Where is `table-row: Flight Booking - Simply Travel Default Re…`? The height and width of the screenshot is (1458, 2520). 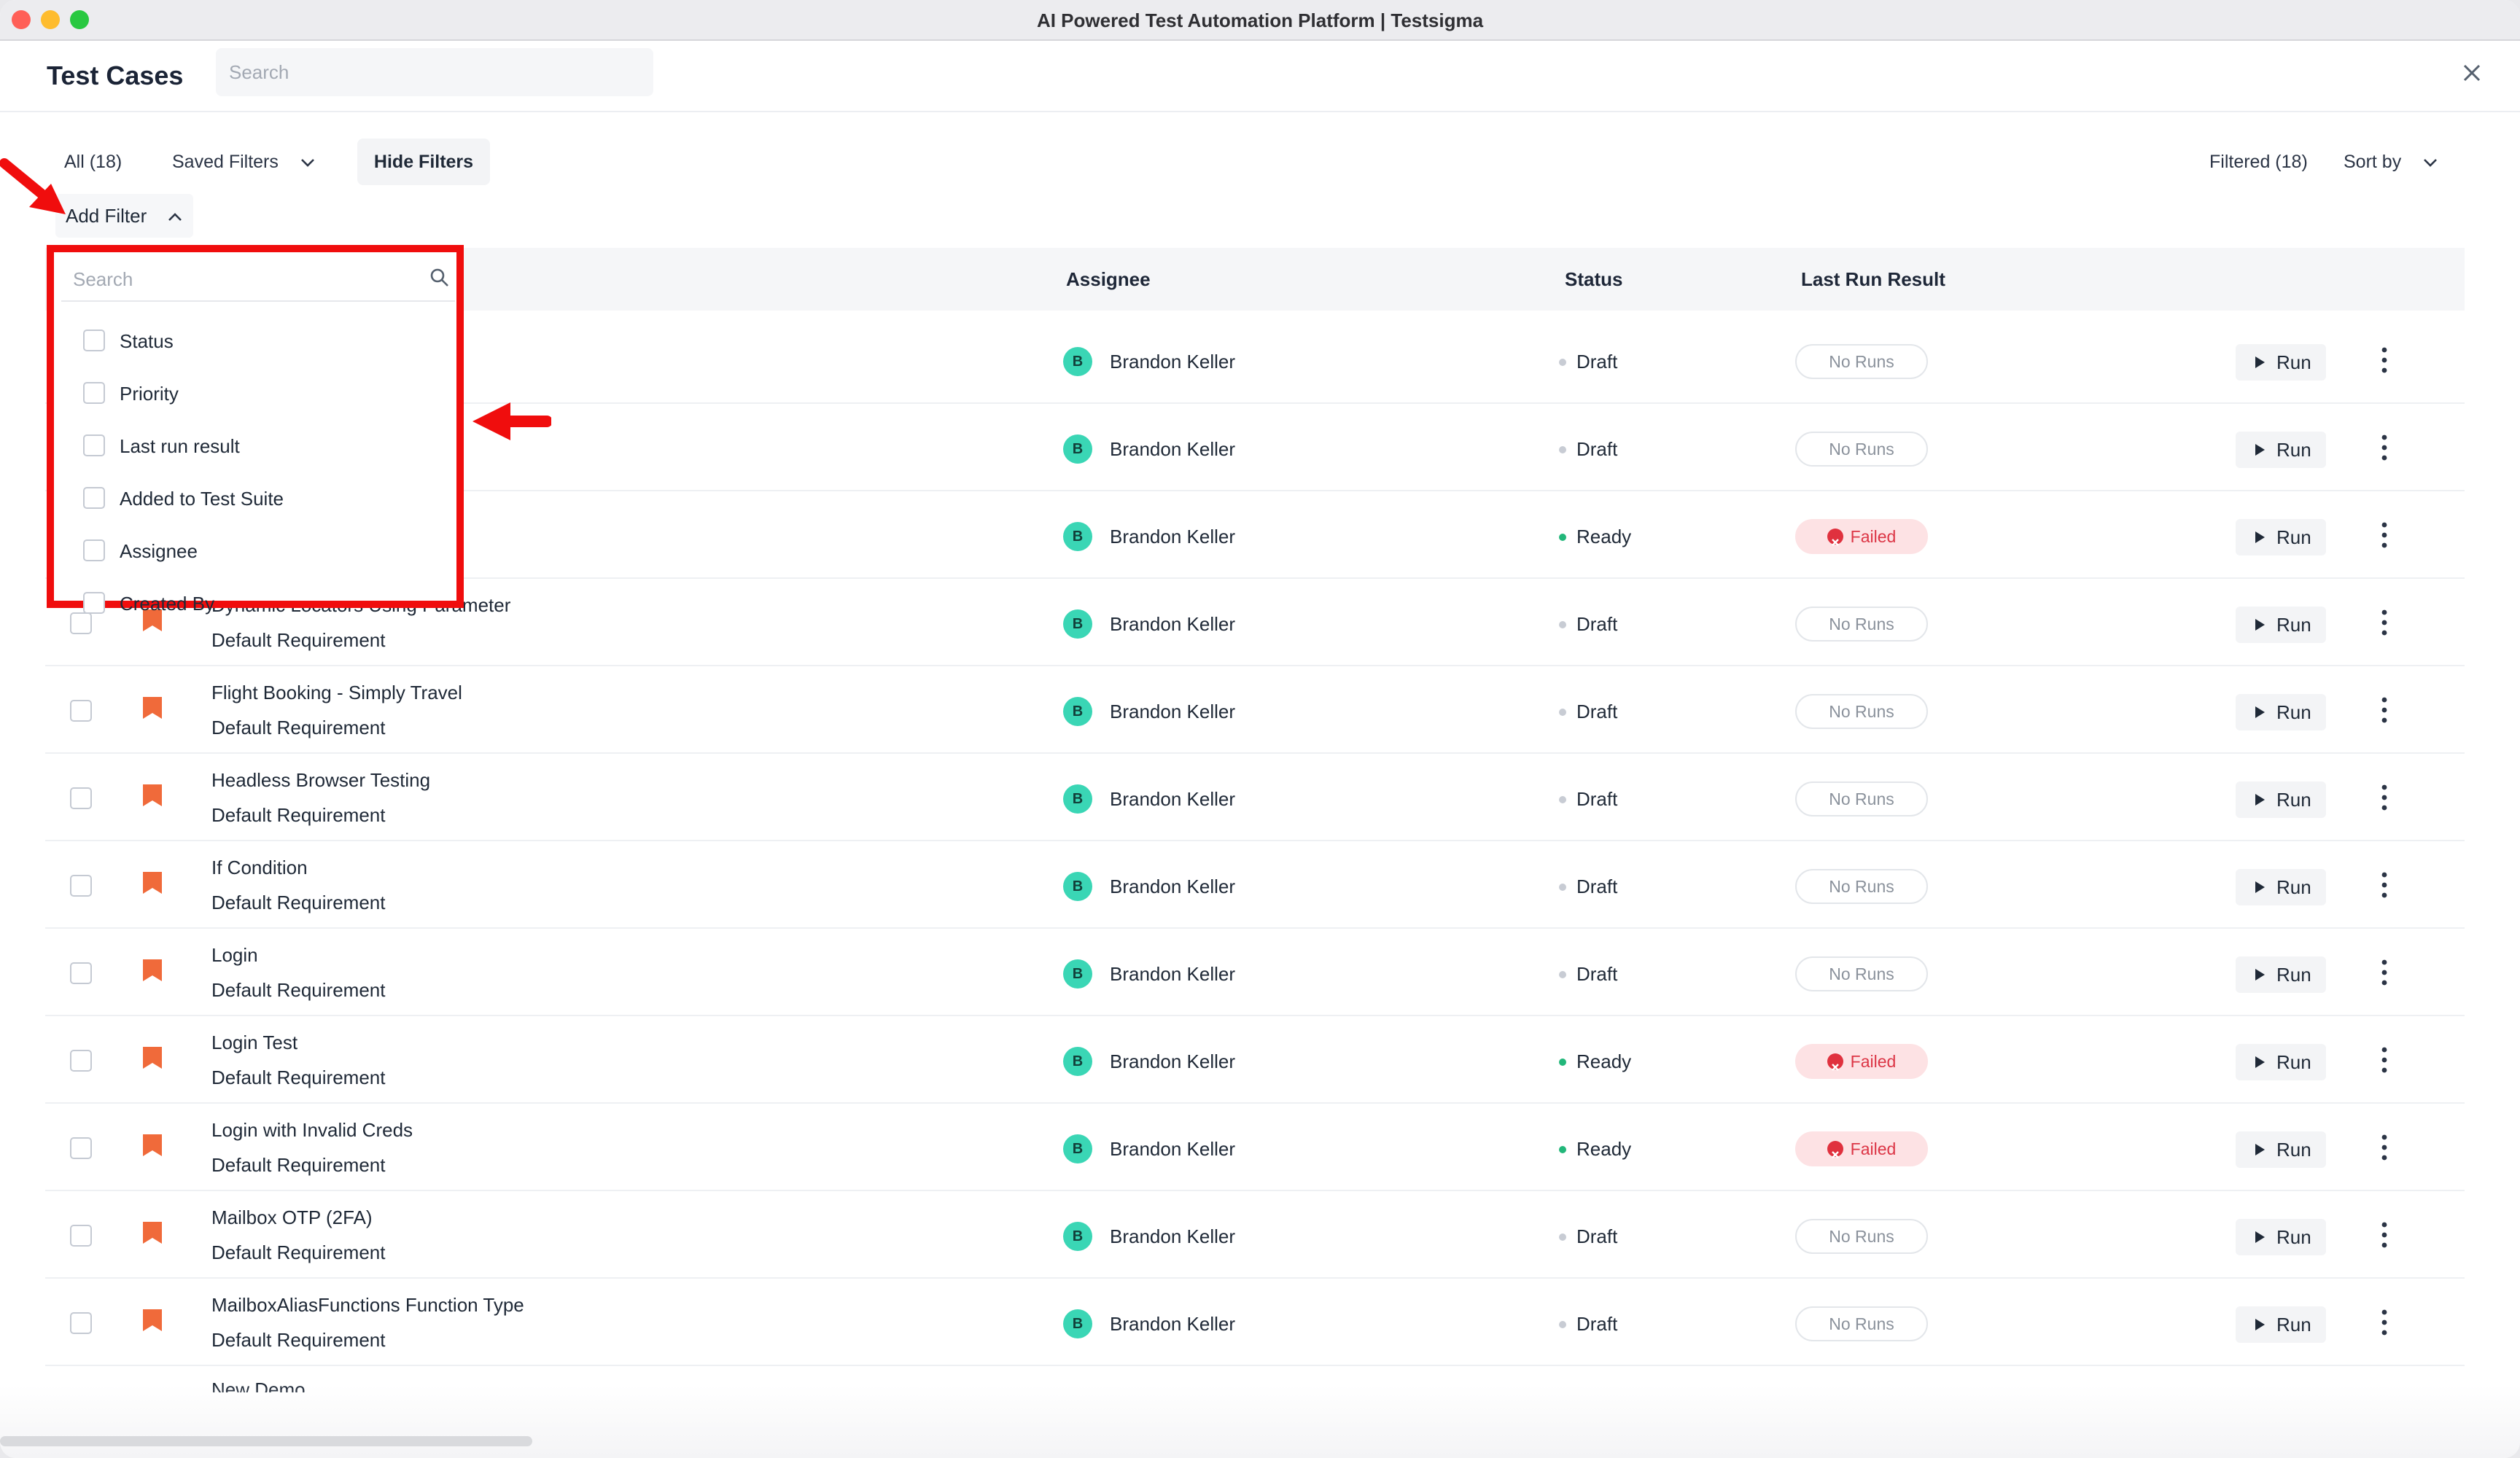 table-row: Flight Booking - Simply Travel Default Re… is located at coordinates (1255, 710).